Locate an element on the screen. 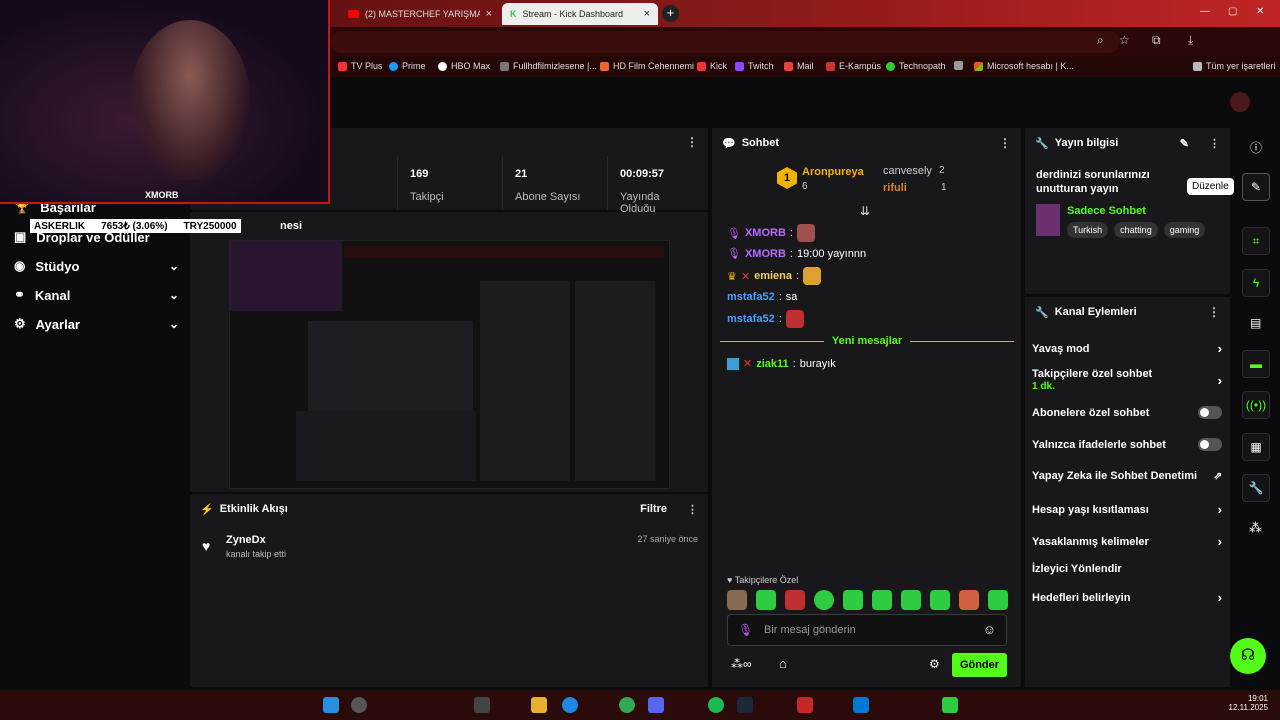  slow-mode-item: Yavaş mod › is located at coordinates (1127, 348).